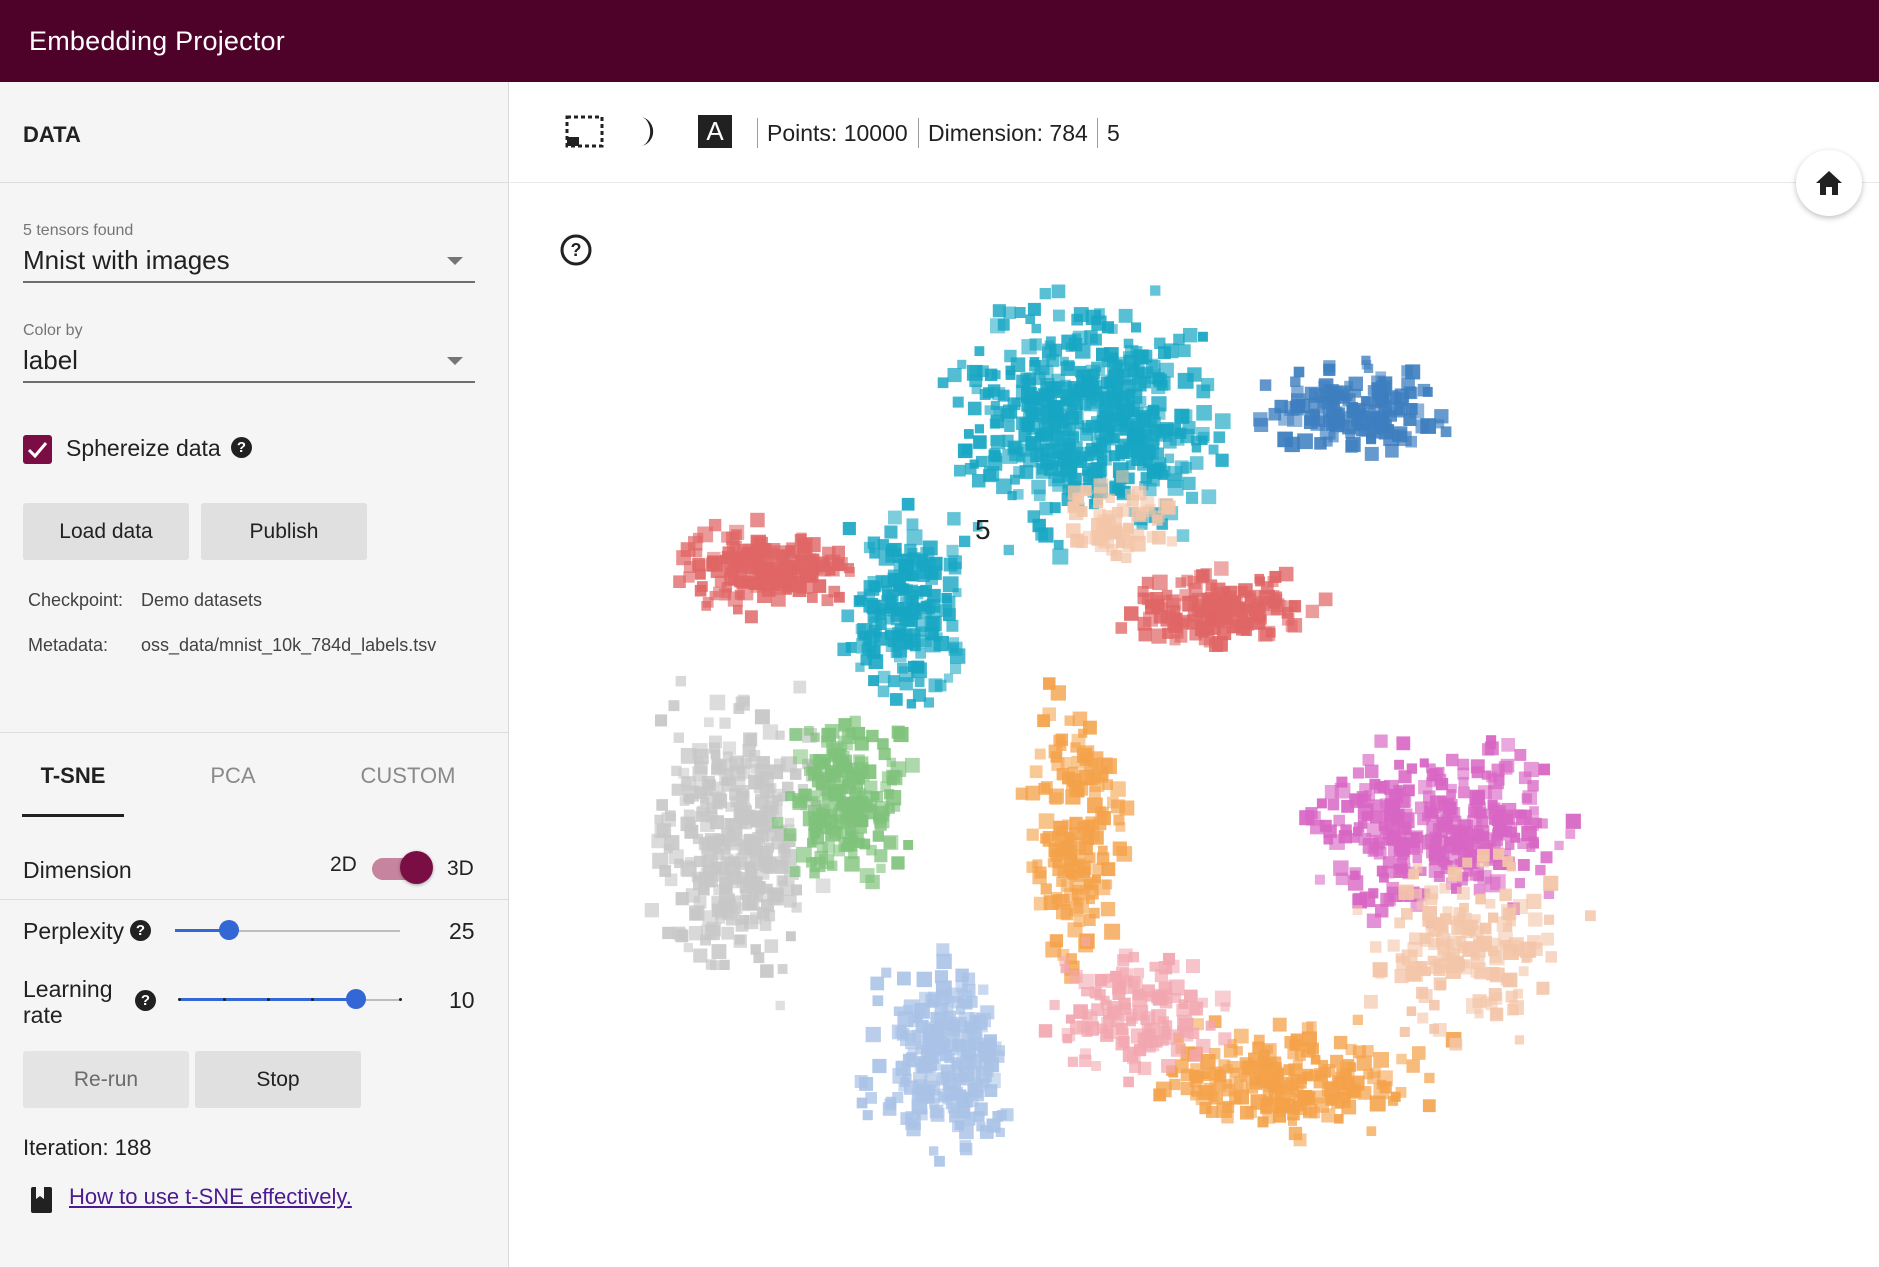 This screenshot has height=1267, width=1879. Describe the element at coordinates (229, 930) in the screenshot. I see `perplexity-slider-knob` at that location.